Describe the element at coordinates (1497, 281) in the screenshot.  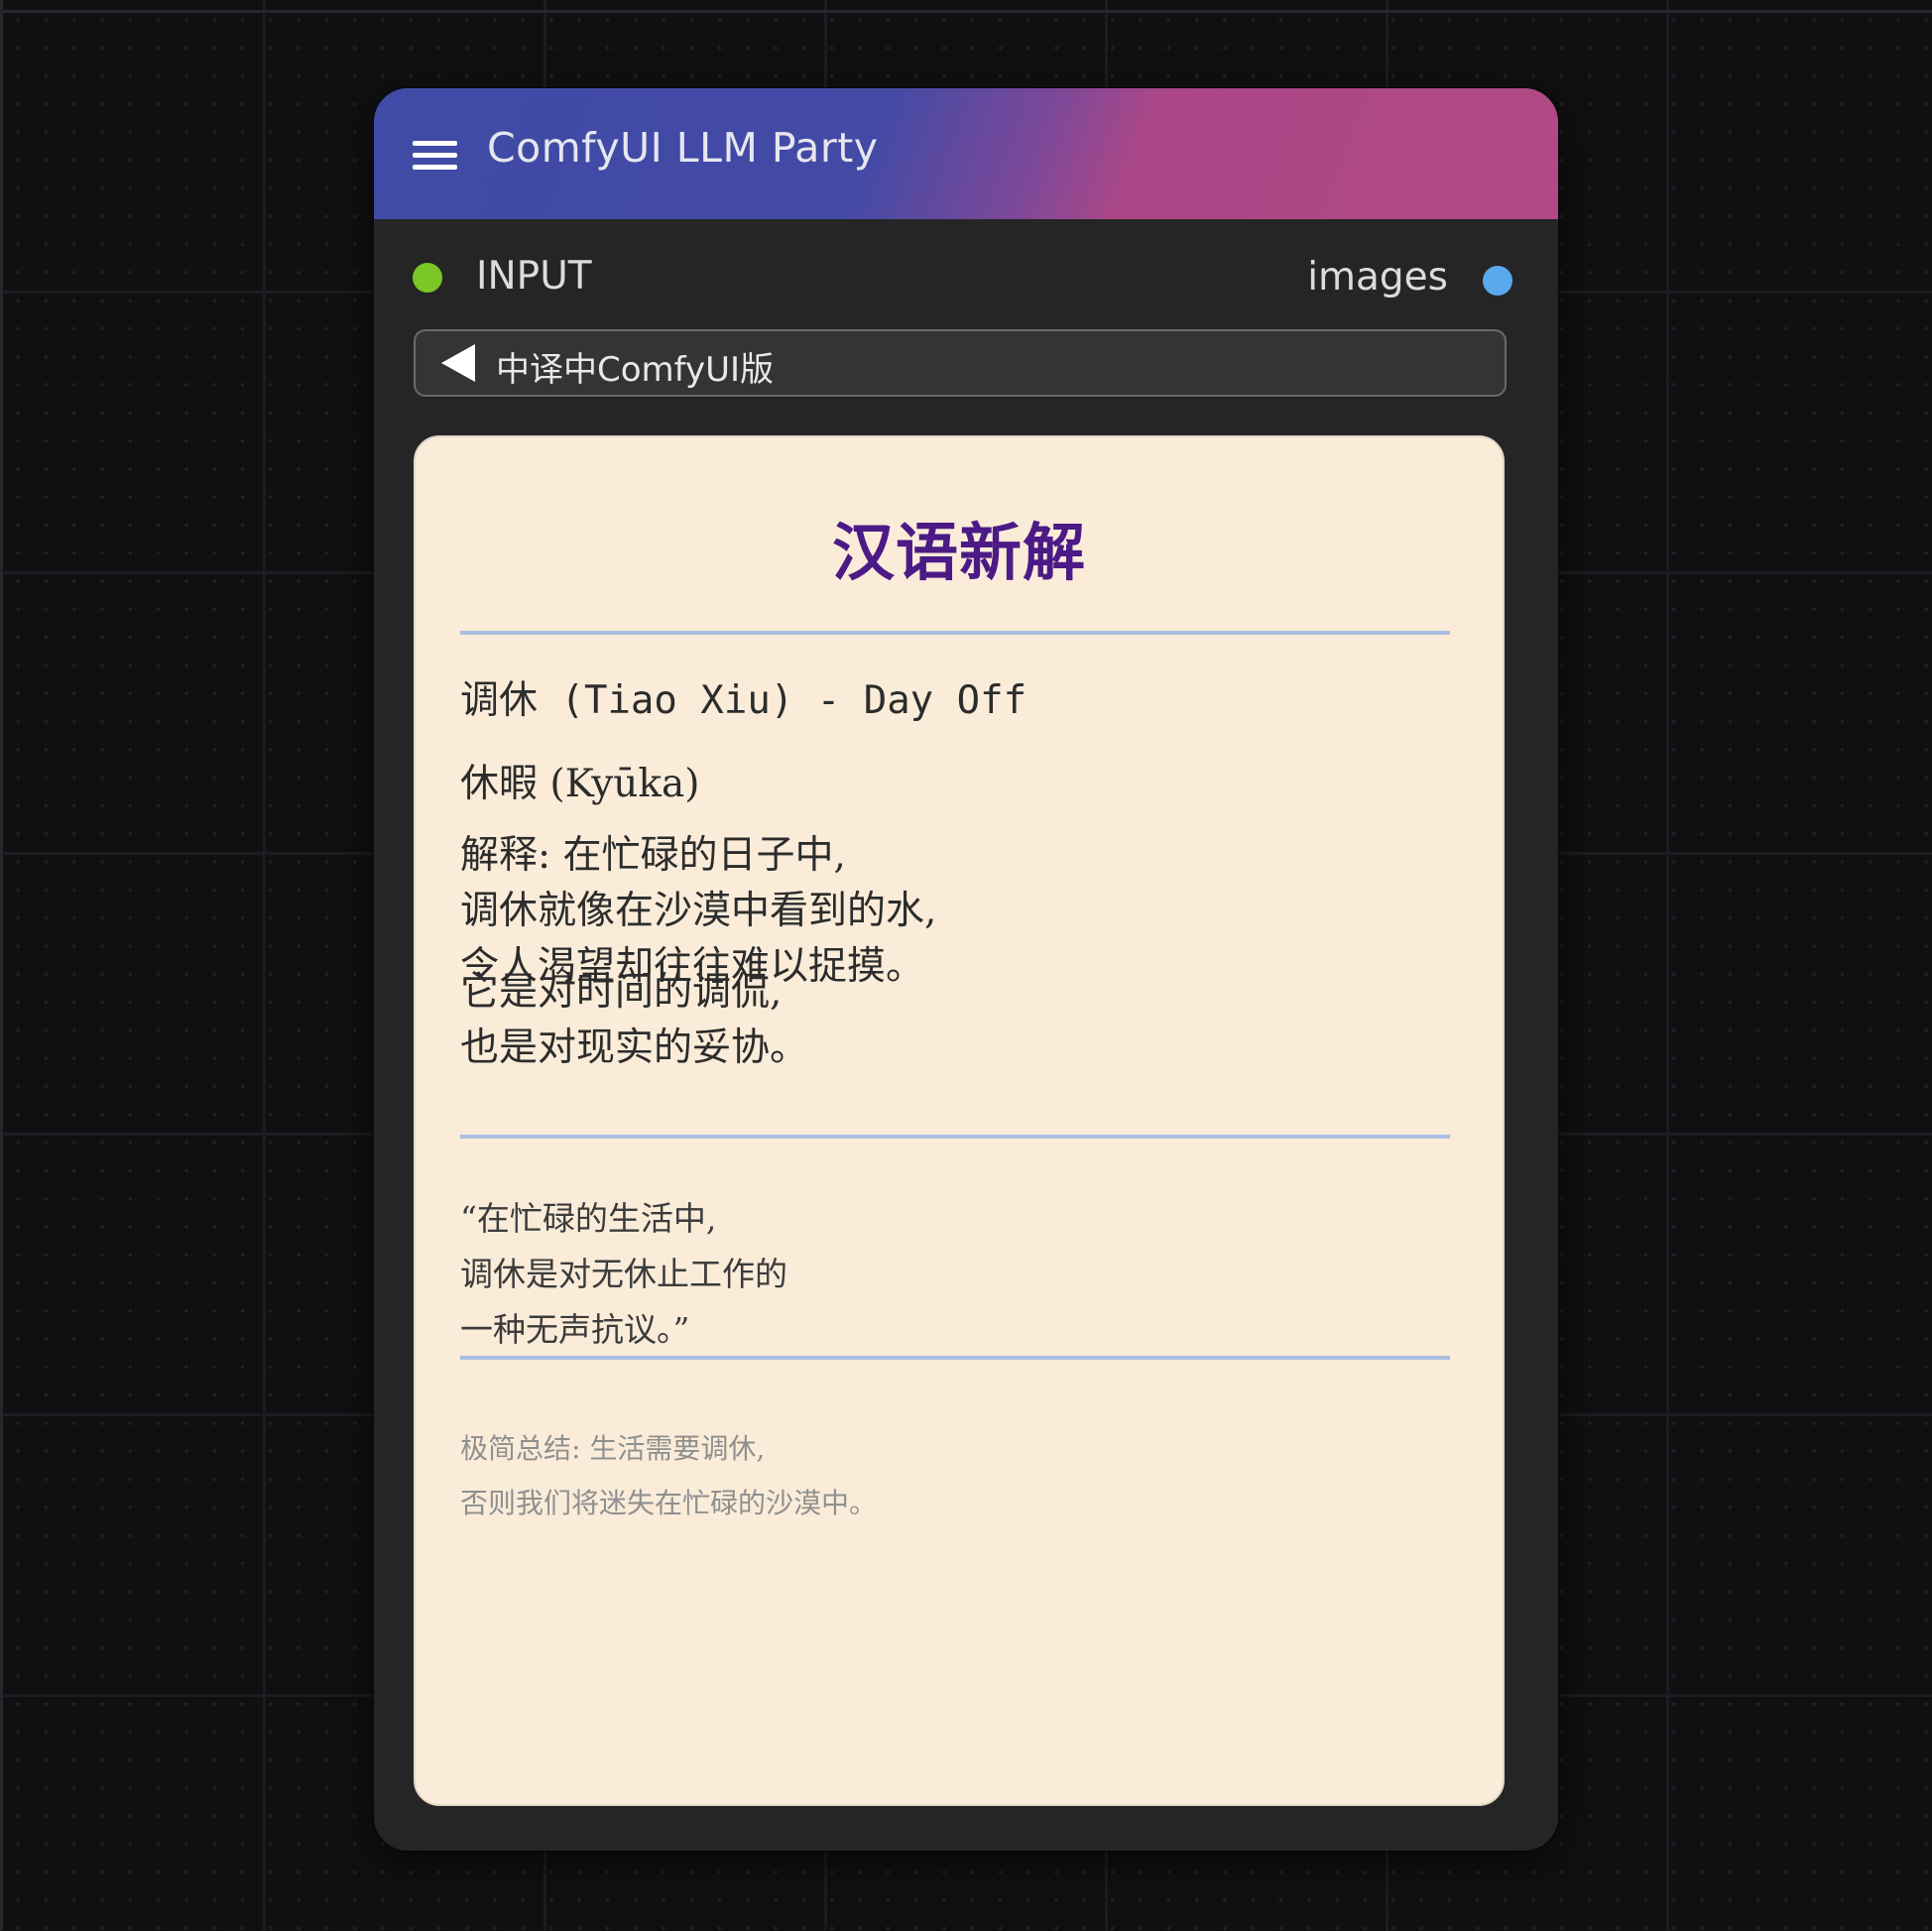
I see `output-slot-dot` at that location.